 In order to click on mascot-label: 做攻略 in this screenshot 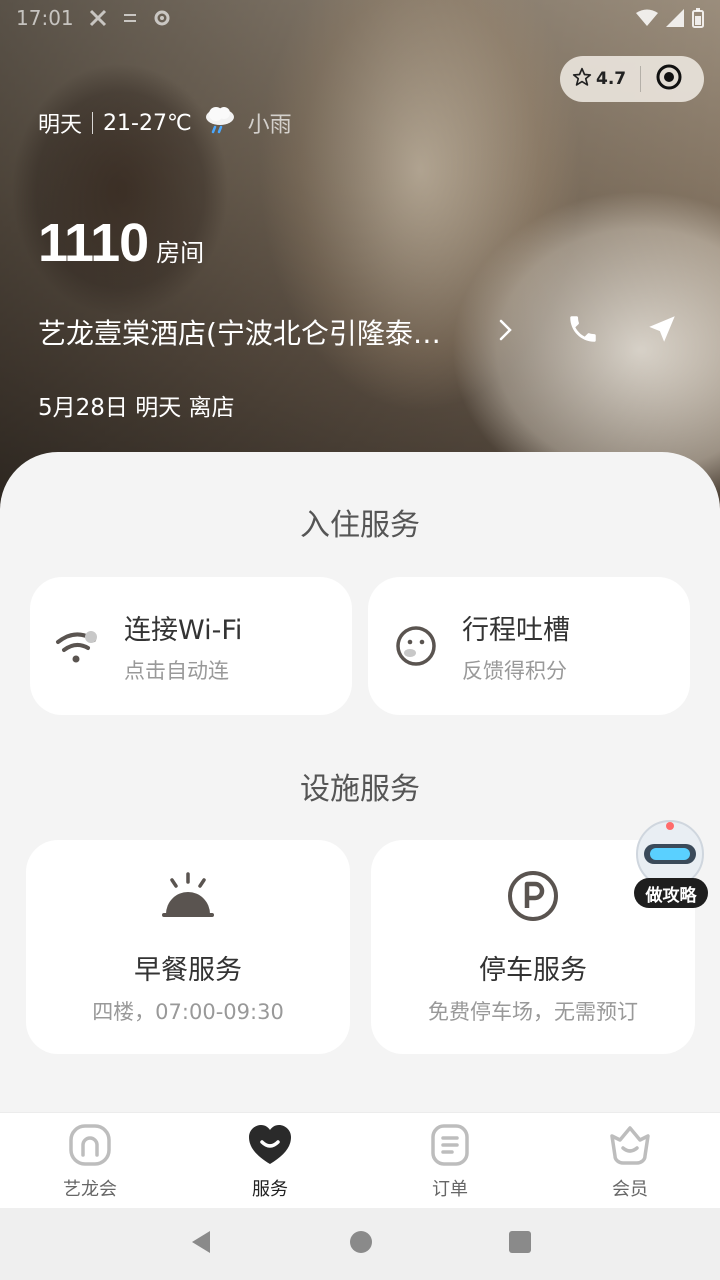, I will do `click(671, 893)`.